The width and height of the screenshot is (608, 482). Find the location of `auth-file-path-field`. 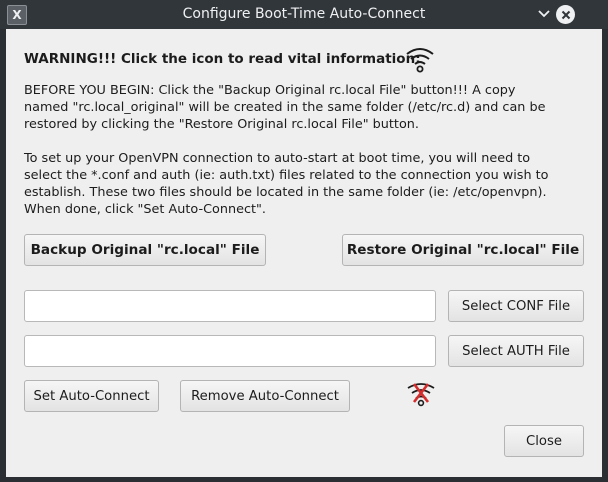

auth-file-path-field is located at coordinates (230, 351).